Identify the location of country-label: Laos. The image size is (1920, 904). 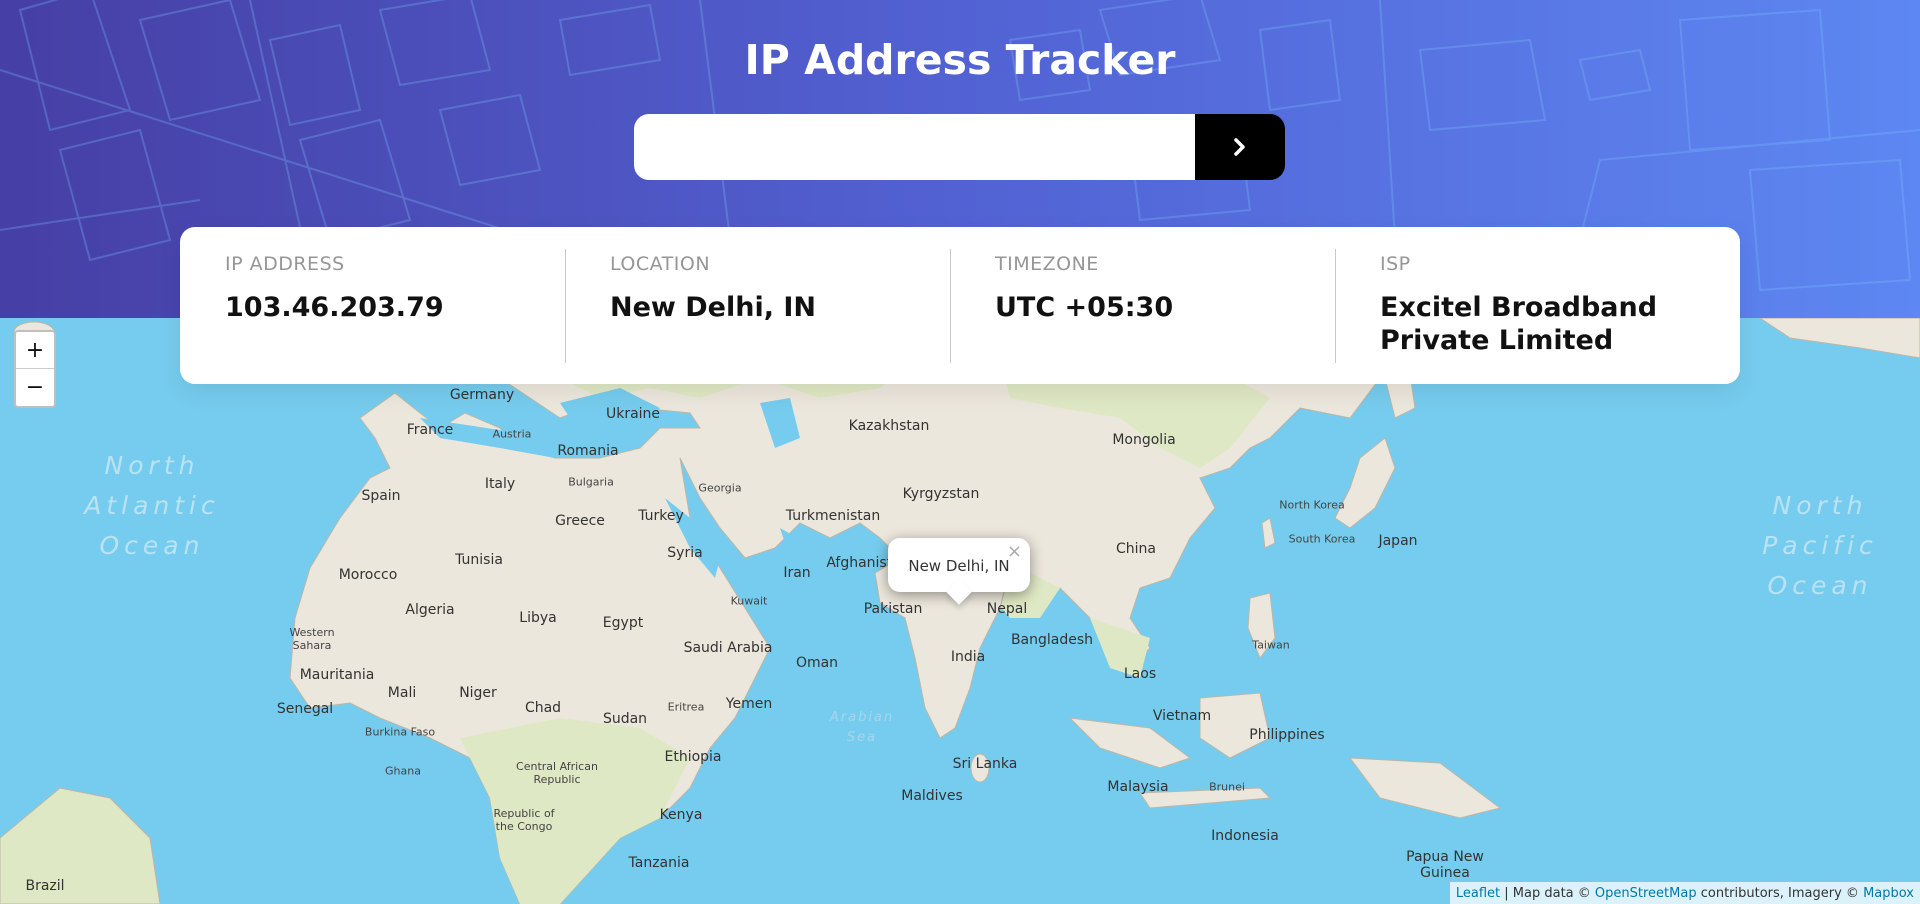
(1140, 674).